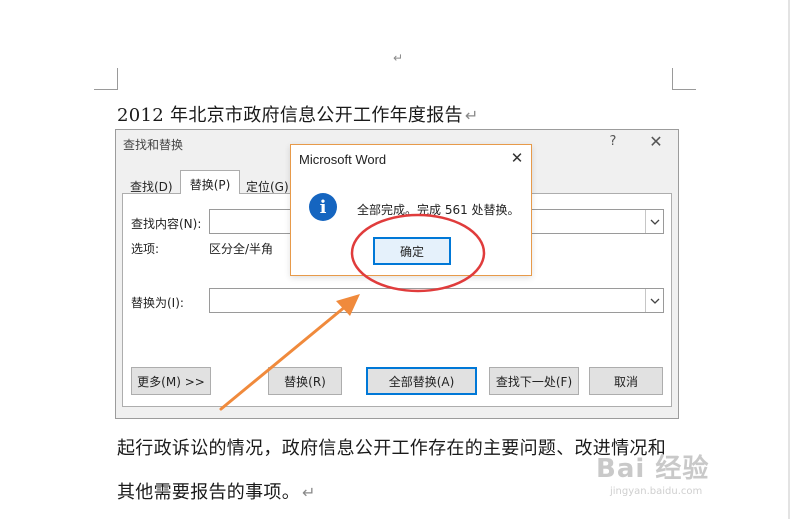 The width and height of the screenshot is (790, 519). I want to click on watermark-url: jingyan.baidu.com, so click(656, 491).